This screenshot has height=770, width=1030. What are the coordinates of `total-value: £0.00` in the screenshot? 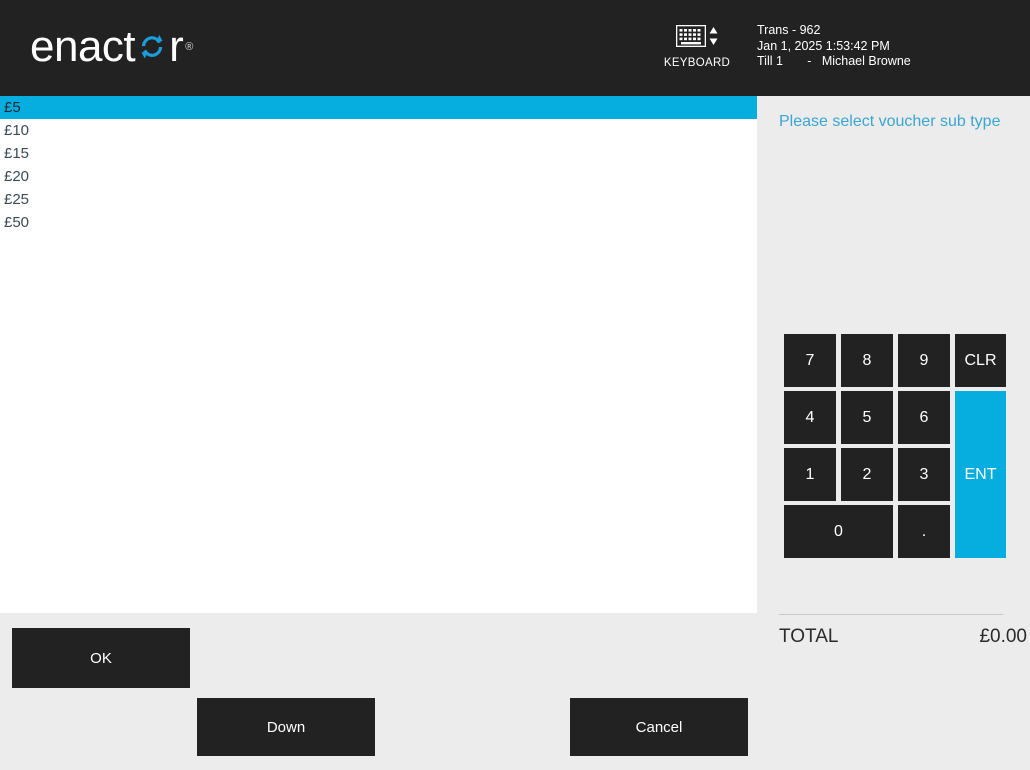 It's located at (1003, 636).